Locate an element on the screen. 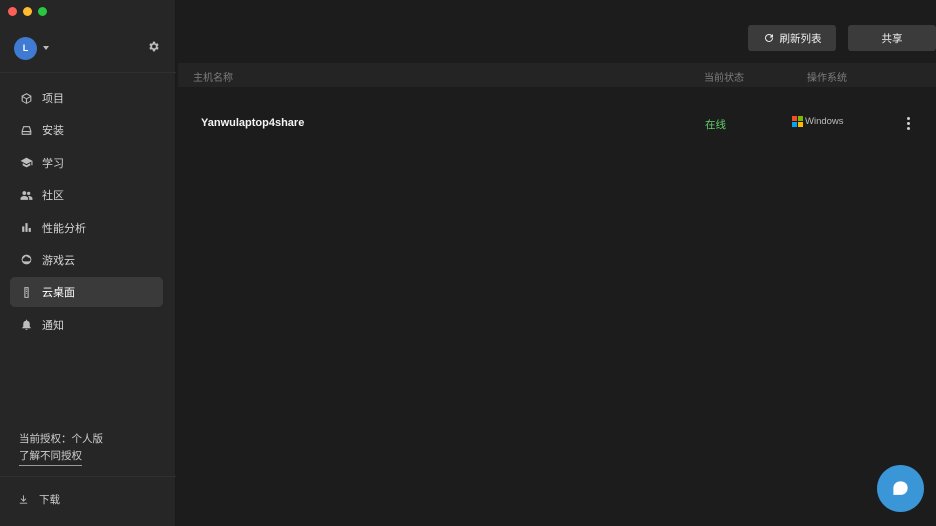 The width and height of the screenshot is (936, 526). windows-logo-icon is located at coordinates (797, 121).